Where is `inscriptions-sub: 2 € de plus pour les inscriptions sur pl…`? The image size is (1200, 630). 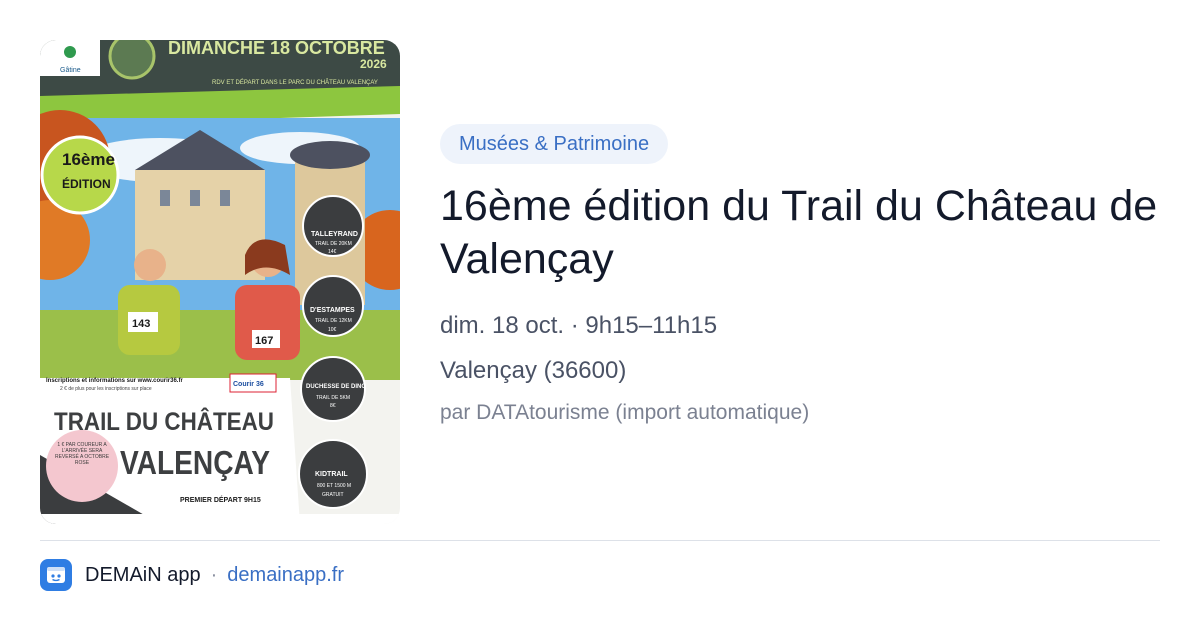
inscriptions-sub: 2 € de plus pour les inscriptions sur pl… is located at coordinates (106, 389).